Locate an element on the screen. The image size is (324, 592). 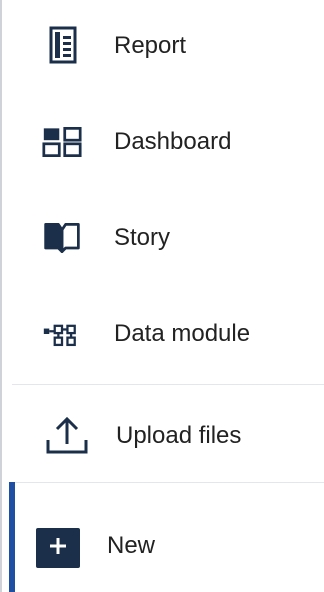
new-button is located at coordinates (58, 548).